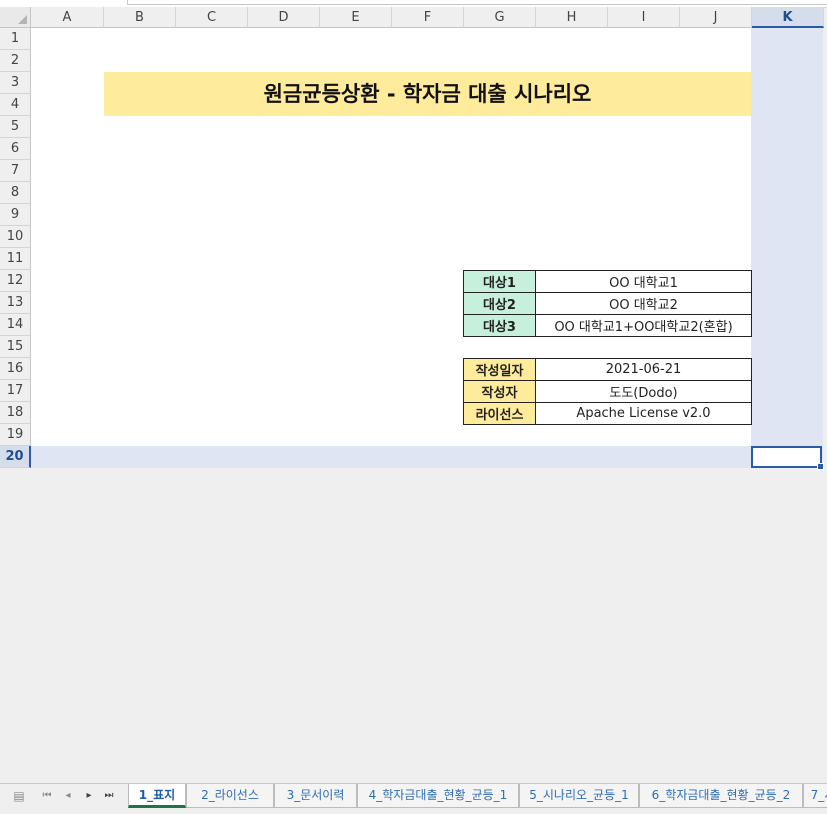 This screenshot has width=827, height=814. I want to click on sheet-title: 원금균등상환 - 학자금 대출 시나리오, so click(427, 94).